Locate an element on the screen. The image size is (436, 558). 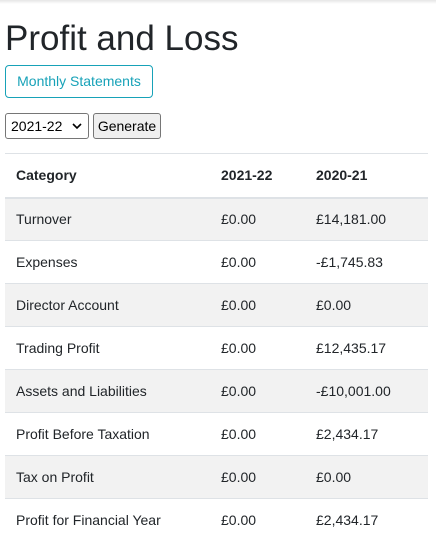
row-value-previous: £14,181.00 is located at coordinates (366, 219).